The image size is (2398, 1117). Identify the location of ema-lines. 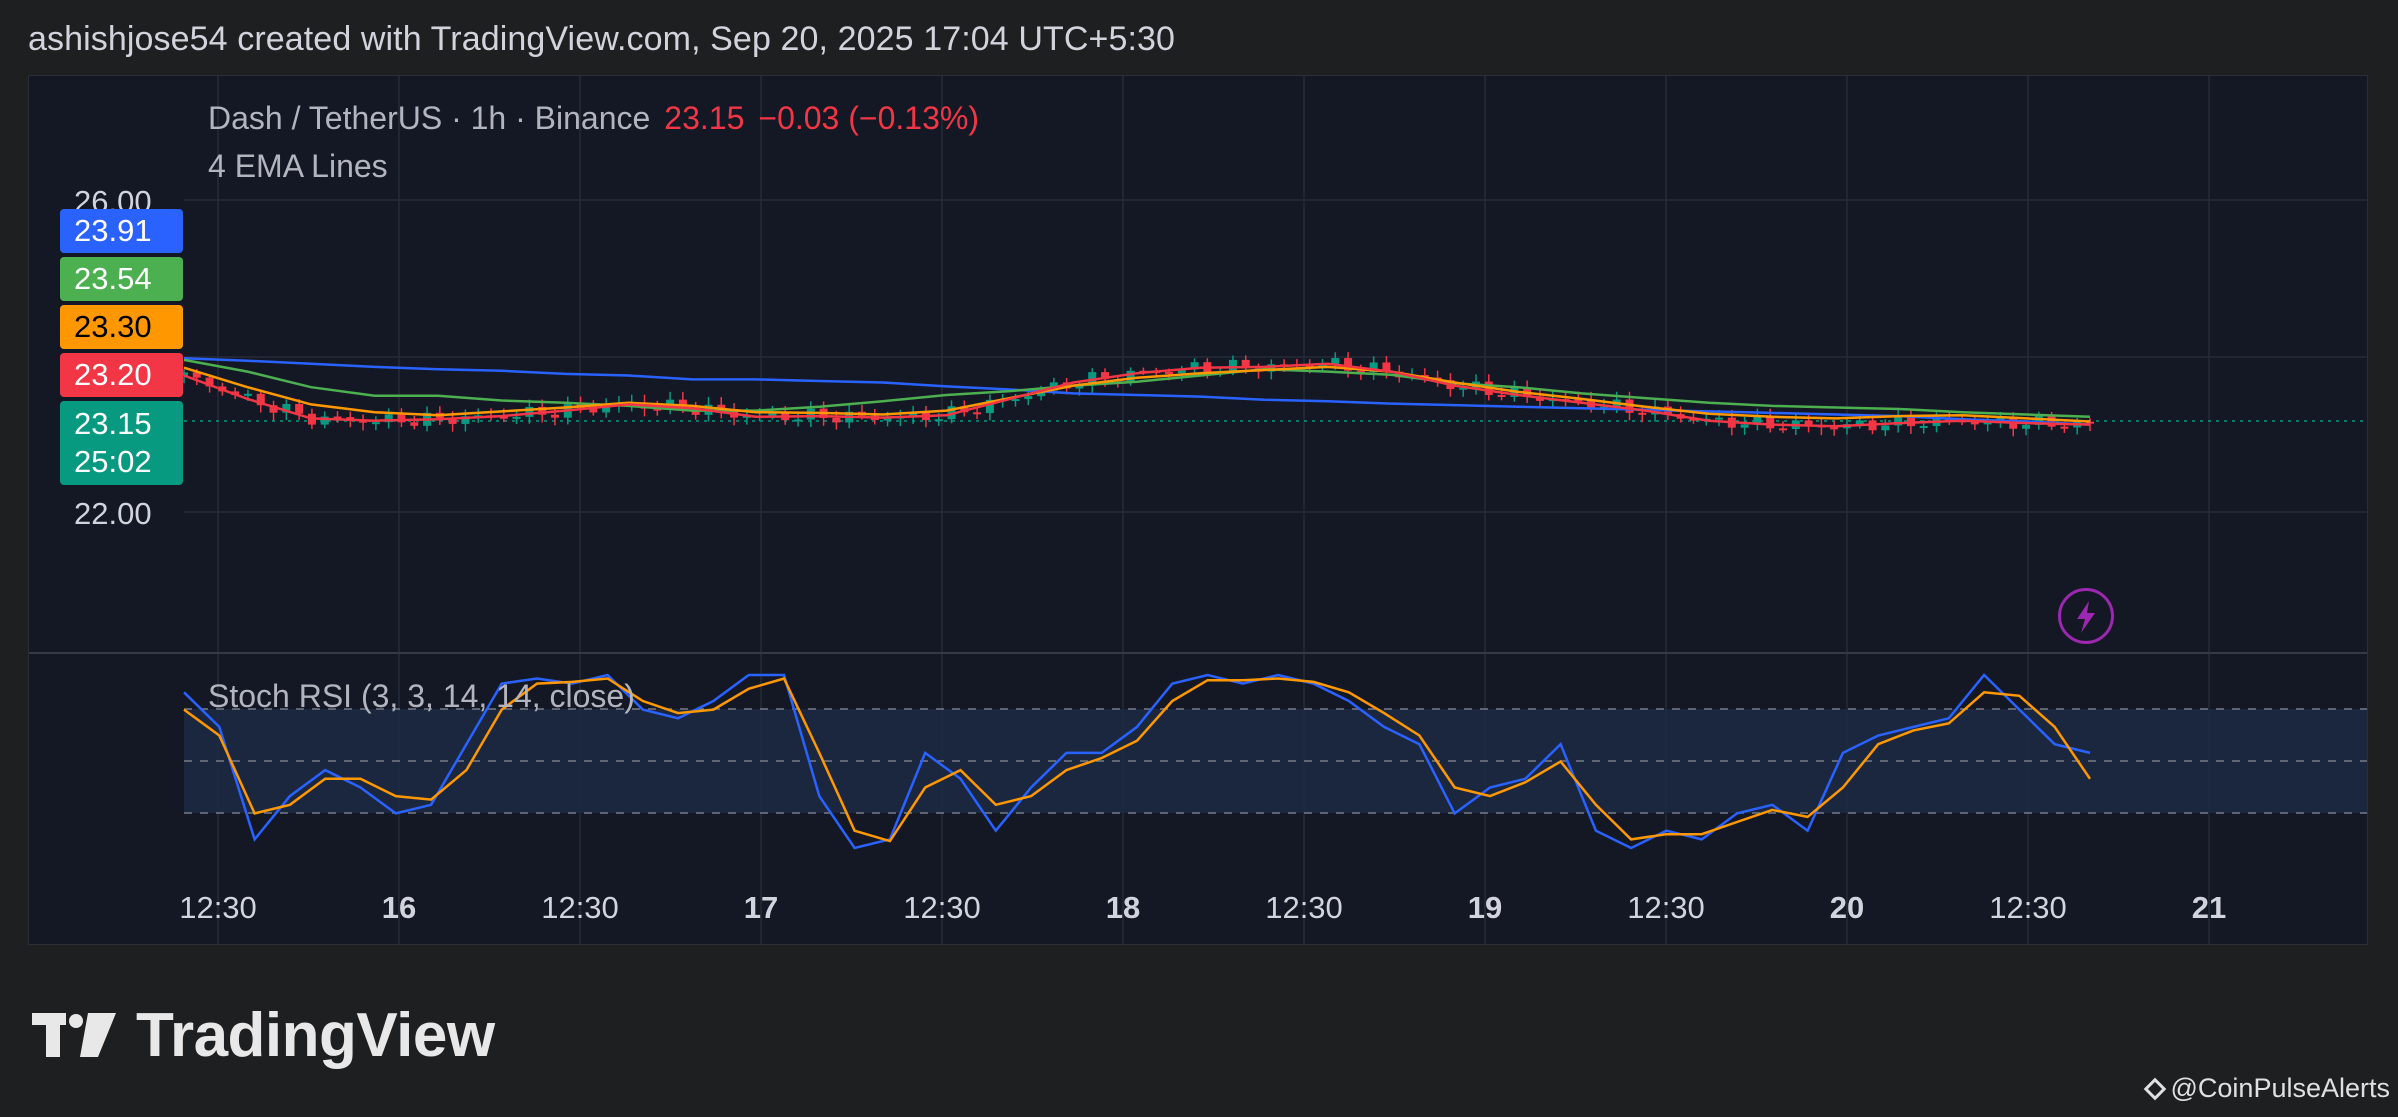
(1137, 392).